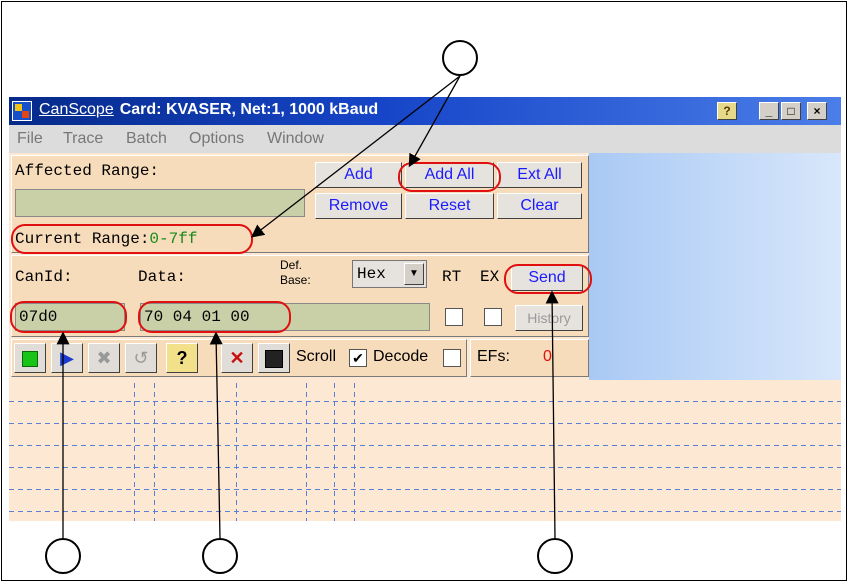  Describe the element at coordinates (355, 156) in the screenshot. I see `arrow-to-current-range` at that location.